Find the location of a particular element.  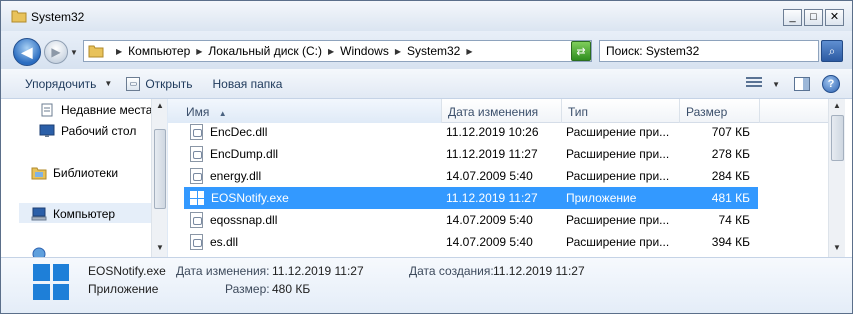

file-name: energy.dll is located at coordinates (236, 176).